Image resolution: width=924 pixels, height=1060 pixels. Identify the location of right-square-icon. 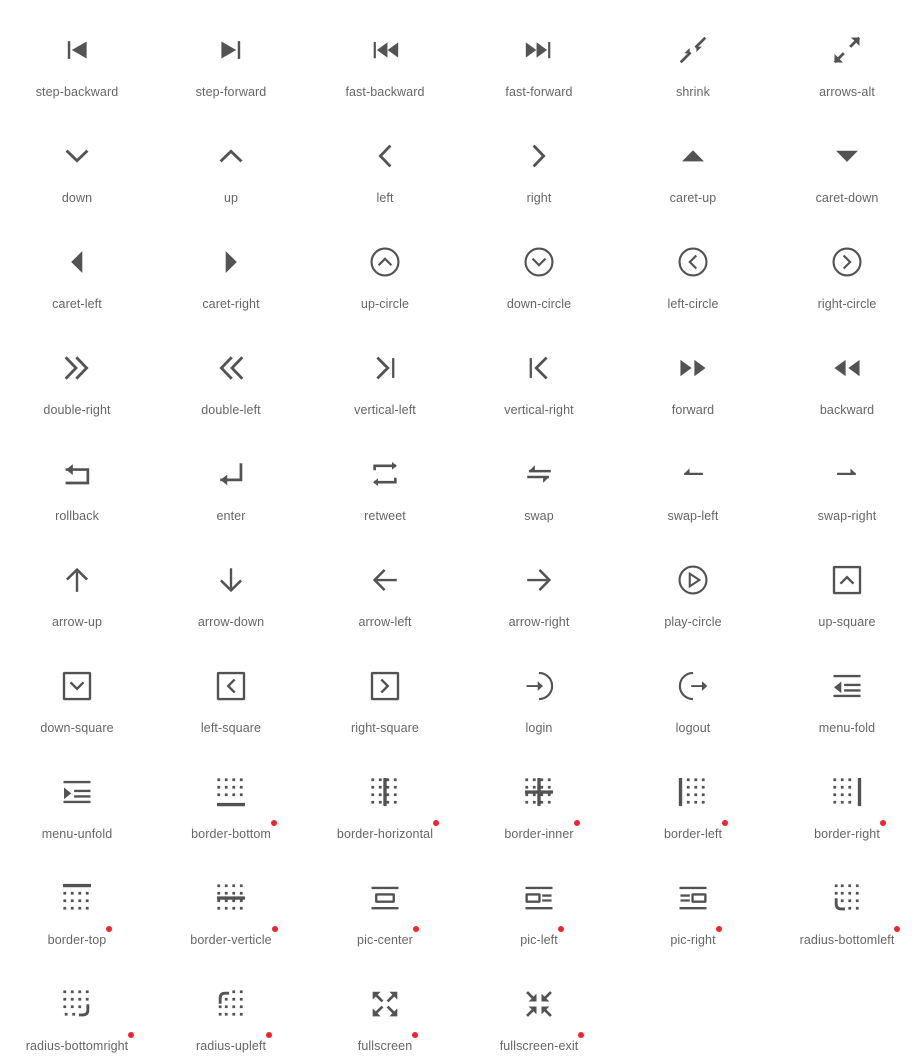
(385, 686).